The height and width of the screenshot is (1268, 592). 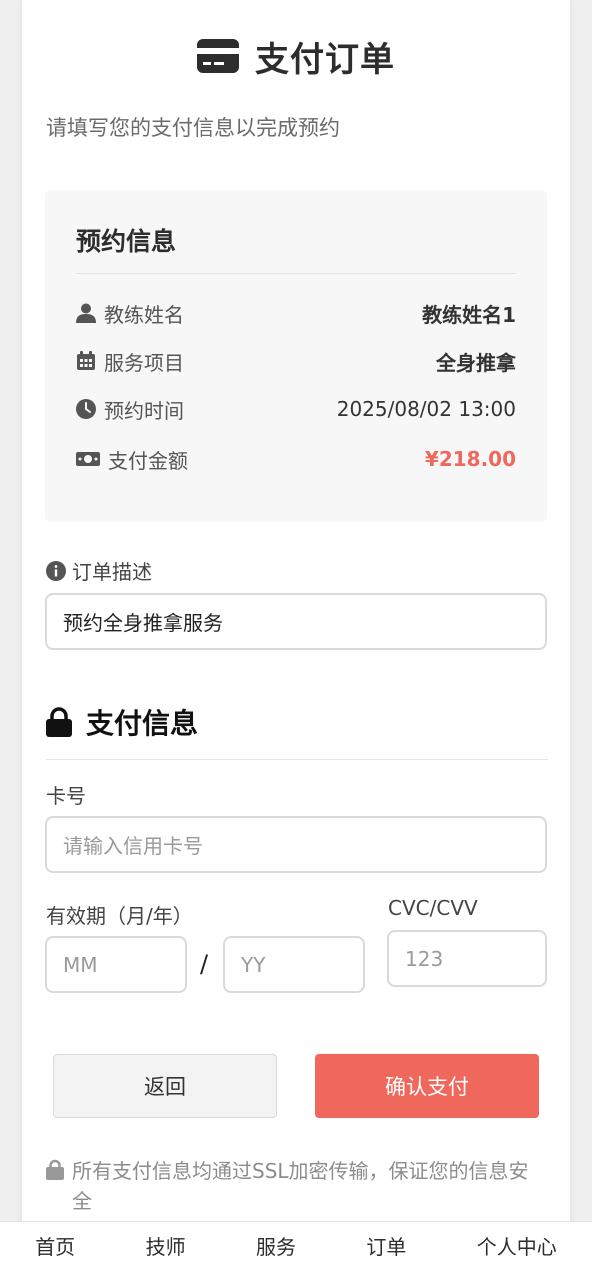 I want to click on nav-services: 服务, so click(x=276, y=1245).